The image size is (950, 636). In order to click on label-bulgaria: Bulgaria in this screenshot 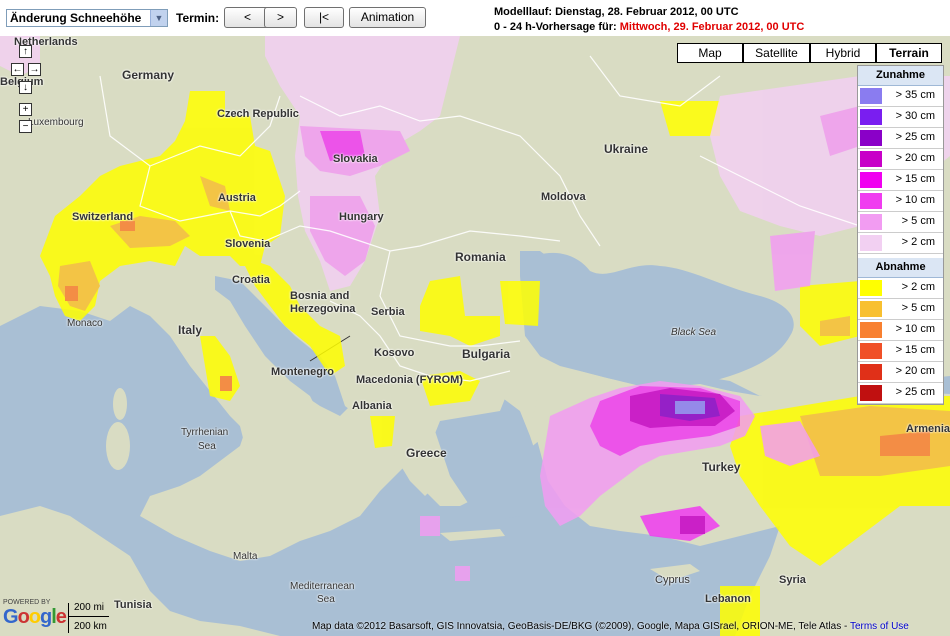, I will do `click(486, 354)`.